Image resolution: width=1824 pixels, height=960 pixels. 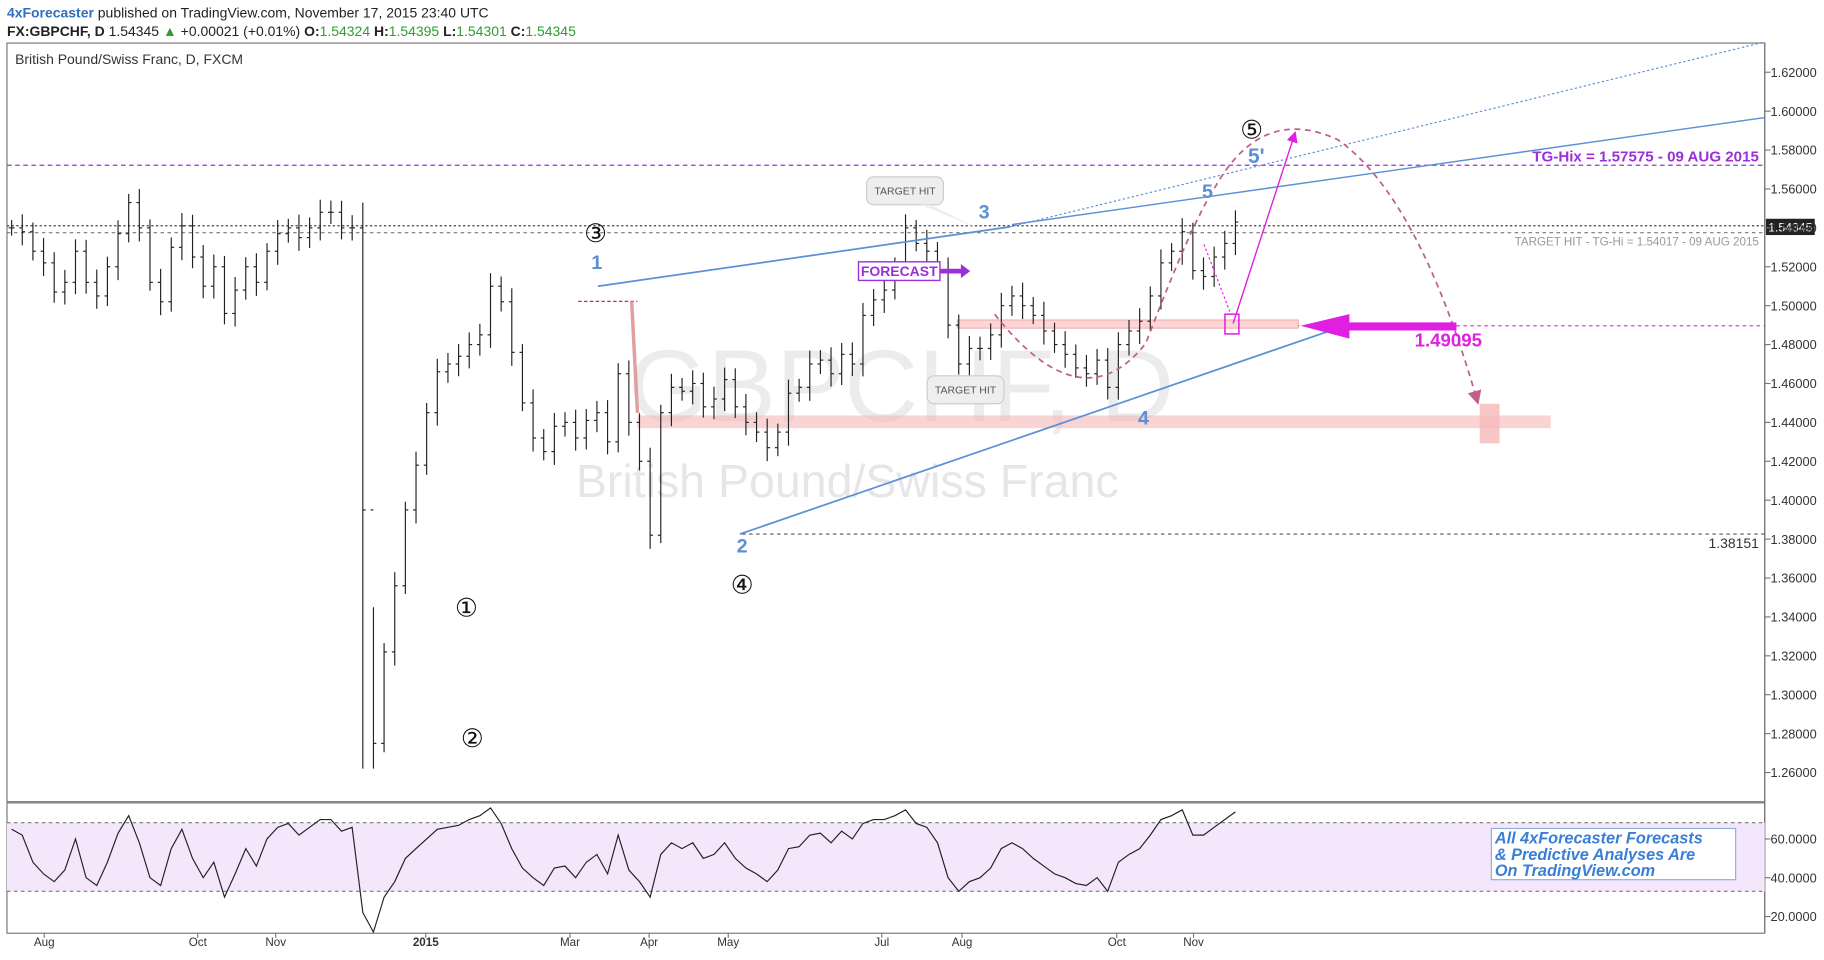 What do you see at coordinates (728, 942) in the screenshot?
I see `time-tick-label: May` at bounding box center [728, 942].